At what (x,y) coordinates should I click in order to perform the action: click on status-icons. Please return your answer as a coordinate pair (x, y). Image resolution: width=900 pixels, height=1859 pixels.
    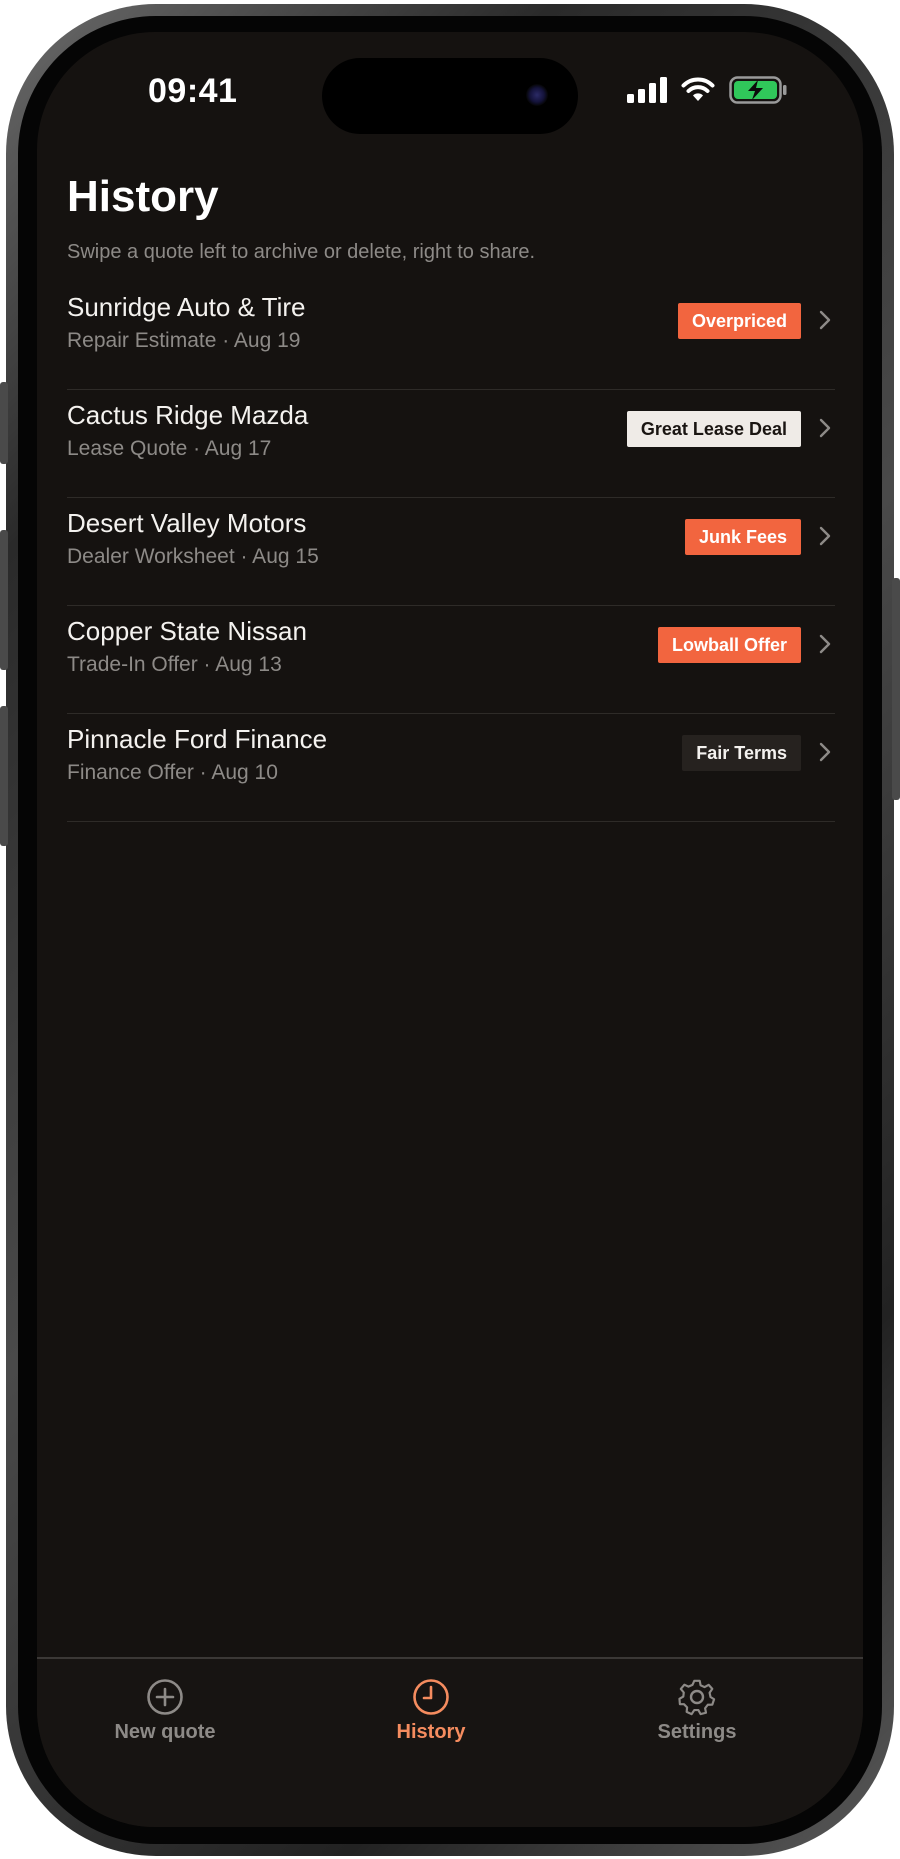
    Looking at the image, I should click on (707, 90).